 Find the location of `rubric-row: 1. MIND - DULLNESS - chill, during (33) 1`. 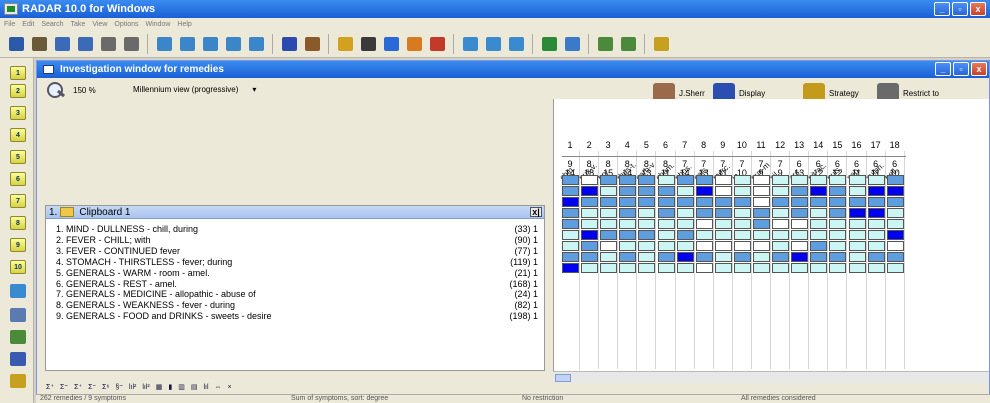

rubric-row: 1. MIND - DULLNESS - chill, during (33) 1 is located at coordinates (297, 229).